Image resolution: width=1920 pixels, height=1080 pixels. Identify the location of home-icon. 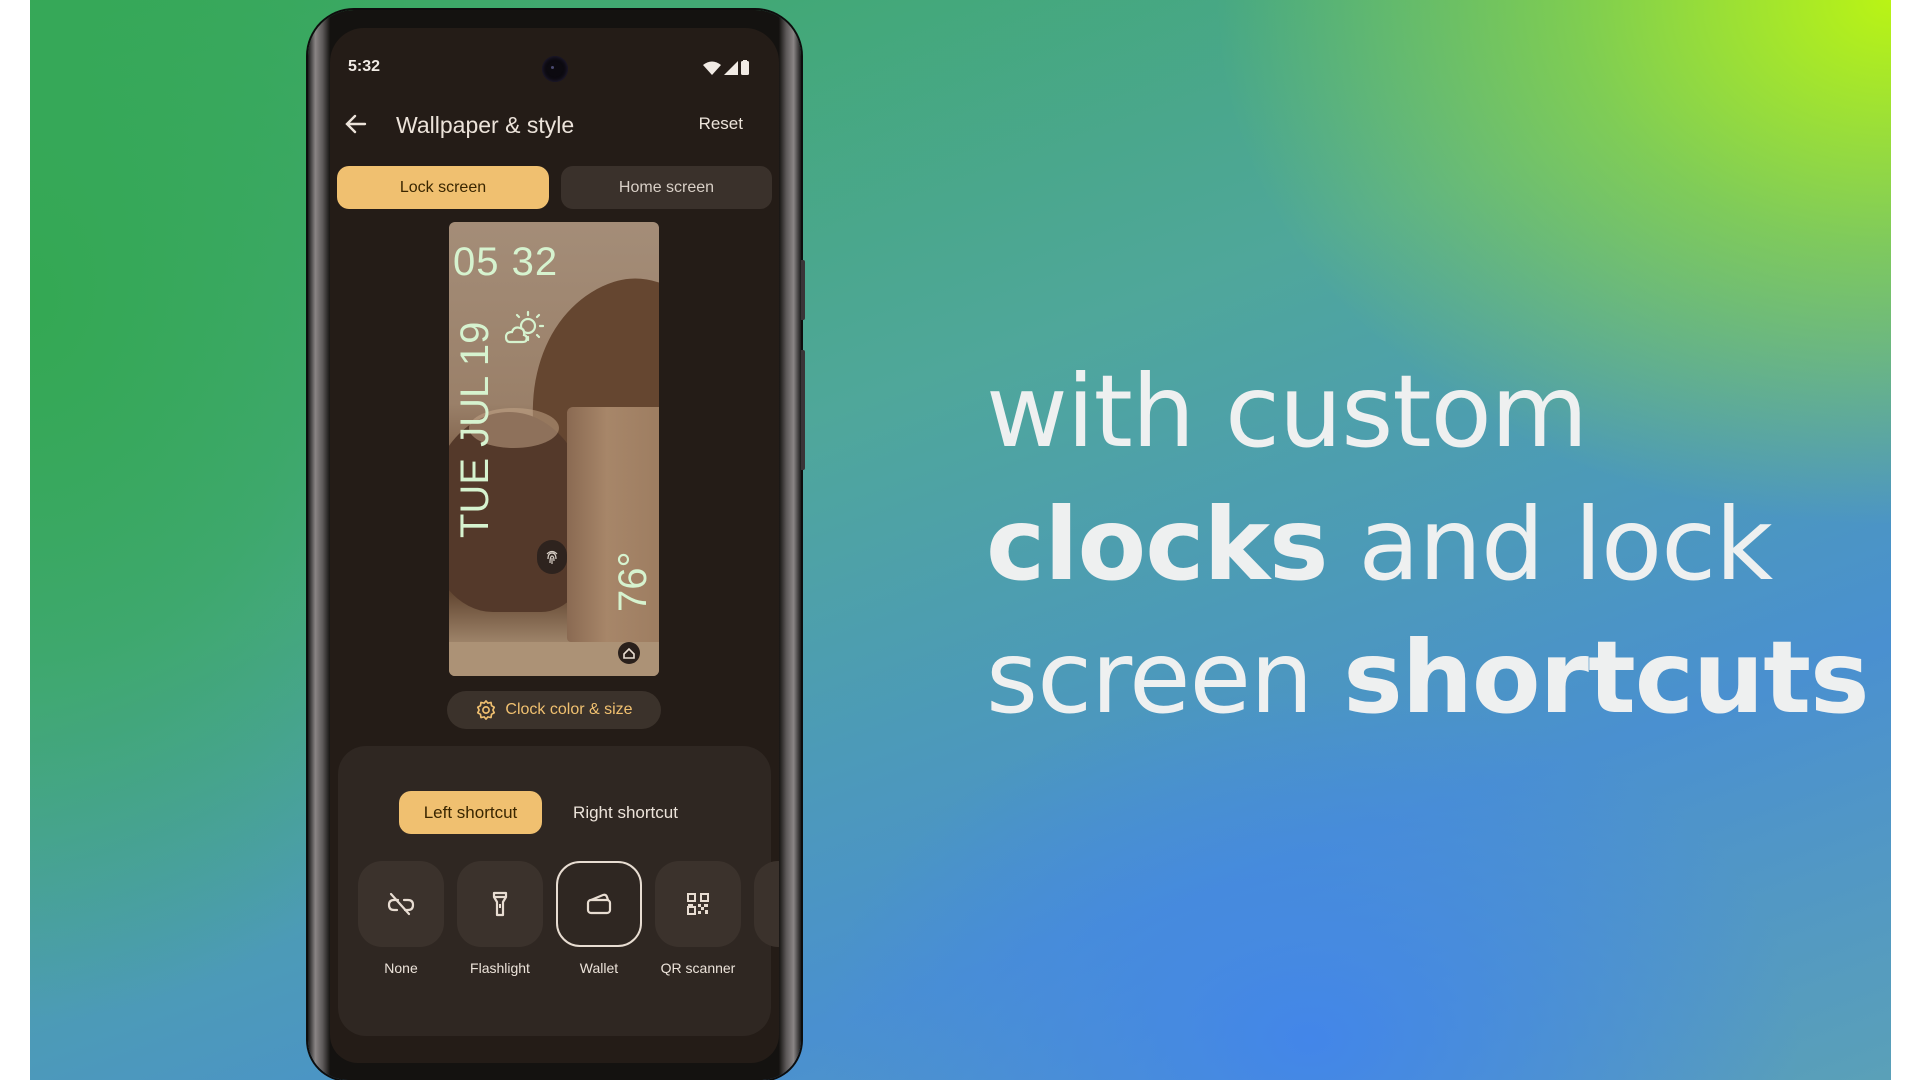
(629, 653).